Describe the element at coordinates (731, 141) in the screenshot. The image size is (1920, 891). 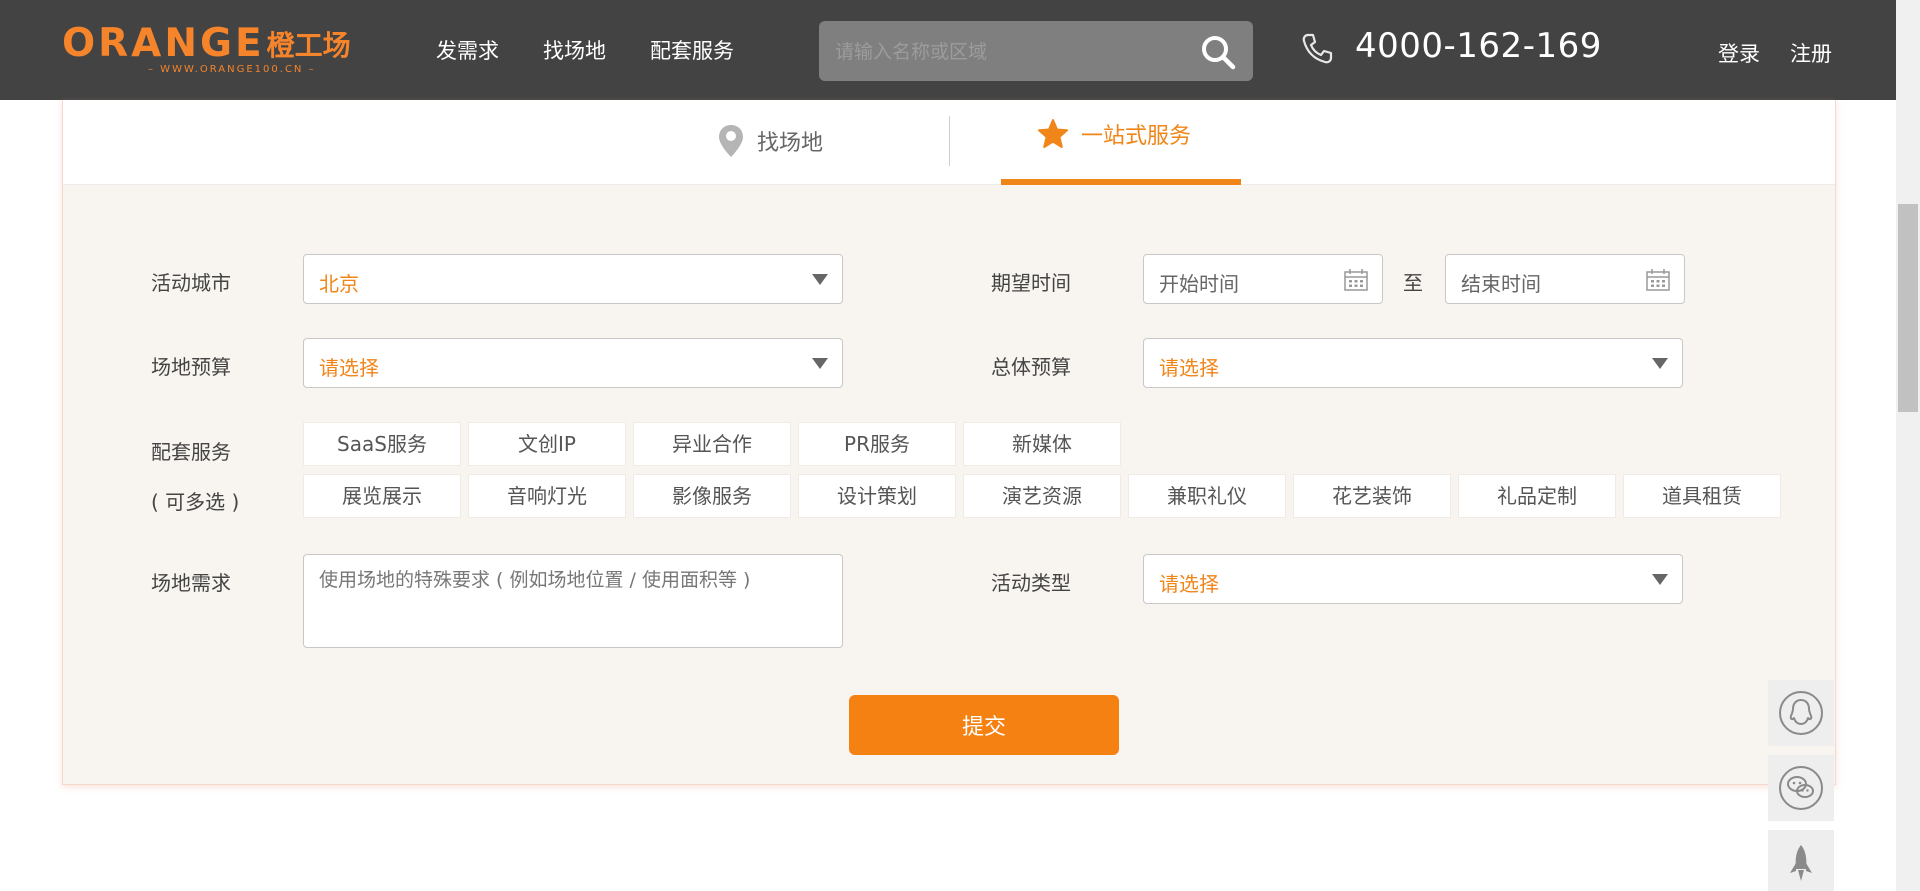
I see `location-pin-icon` at that location.